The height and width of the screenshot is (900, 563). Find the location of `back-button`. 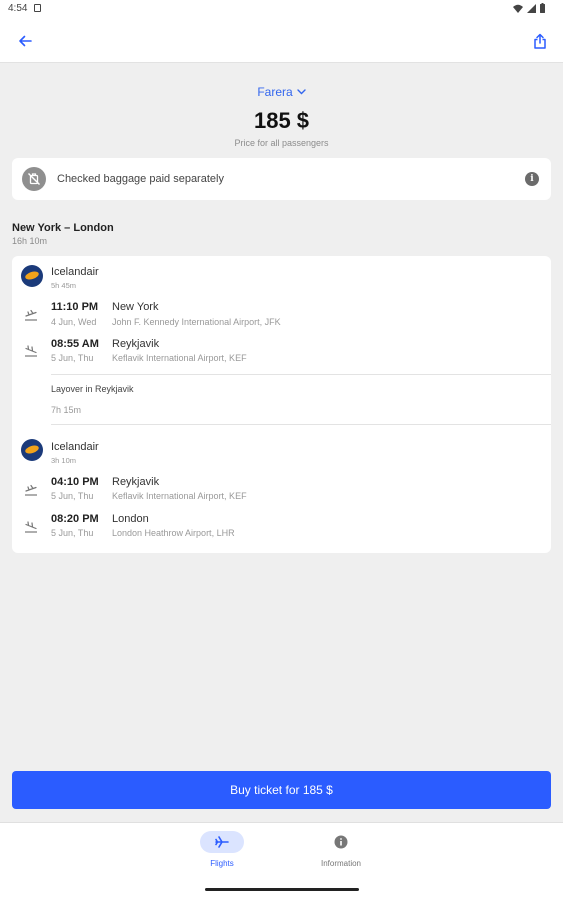

back-button is located at coordinates (25, 41).